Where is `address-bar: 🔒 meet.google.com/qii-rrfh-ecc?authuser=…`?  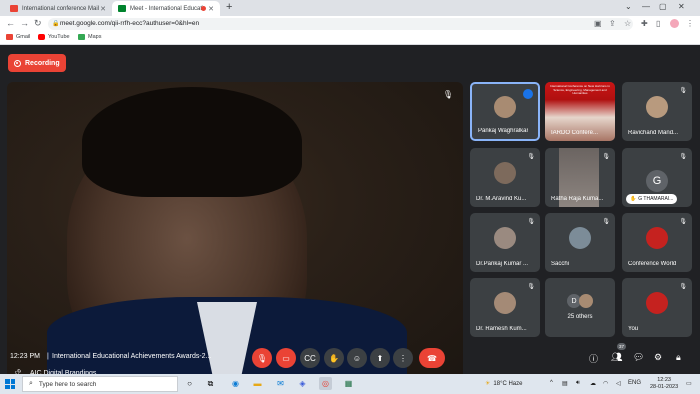
address-bar: 🔒 meet.google.com/qii-rrfh-ecc?authuser=… is located at coordinates (340, 24).